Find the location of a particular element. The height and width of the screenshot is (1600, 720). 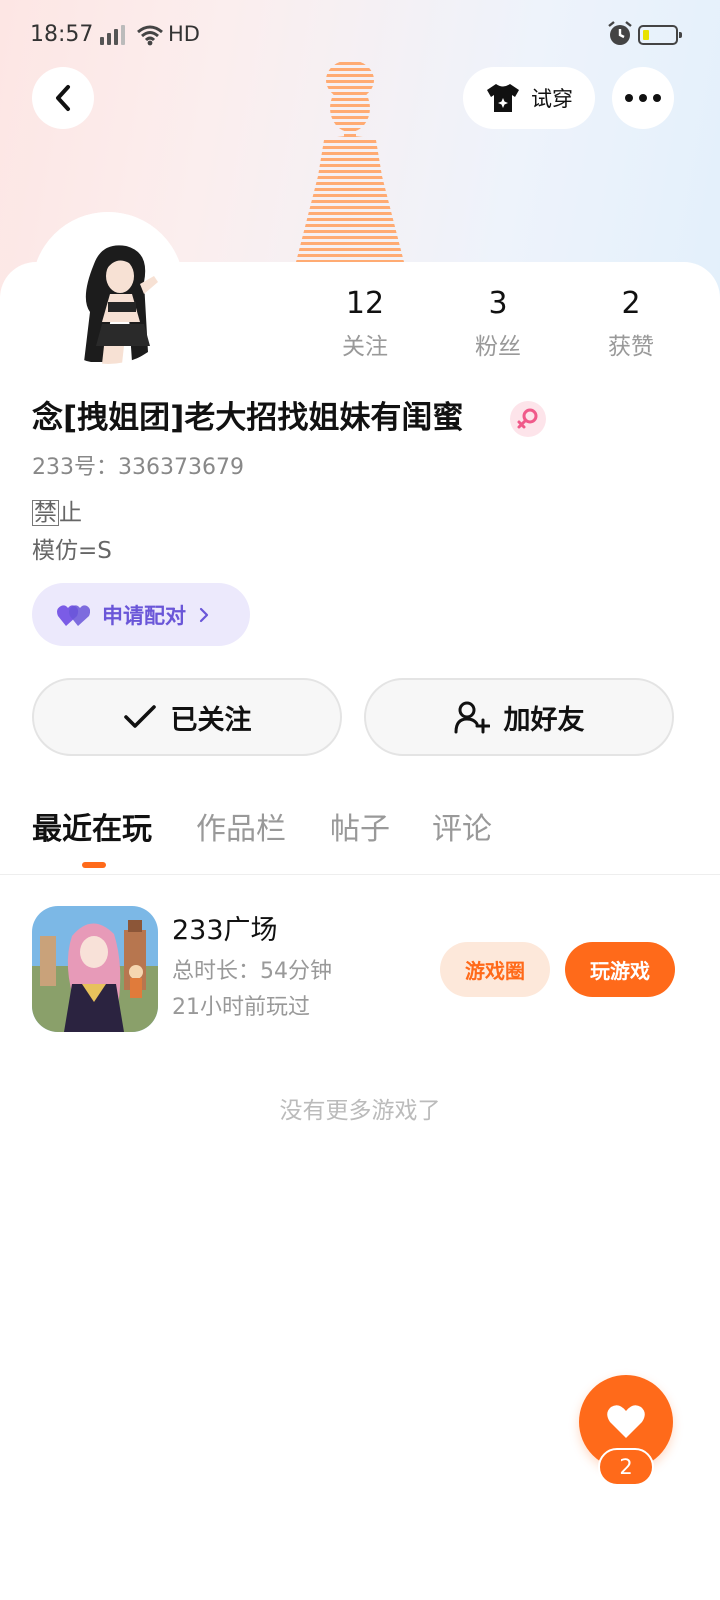

bio-line-1: 禁止 is located at coordinates (57, 513).